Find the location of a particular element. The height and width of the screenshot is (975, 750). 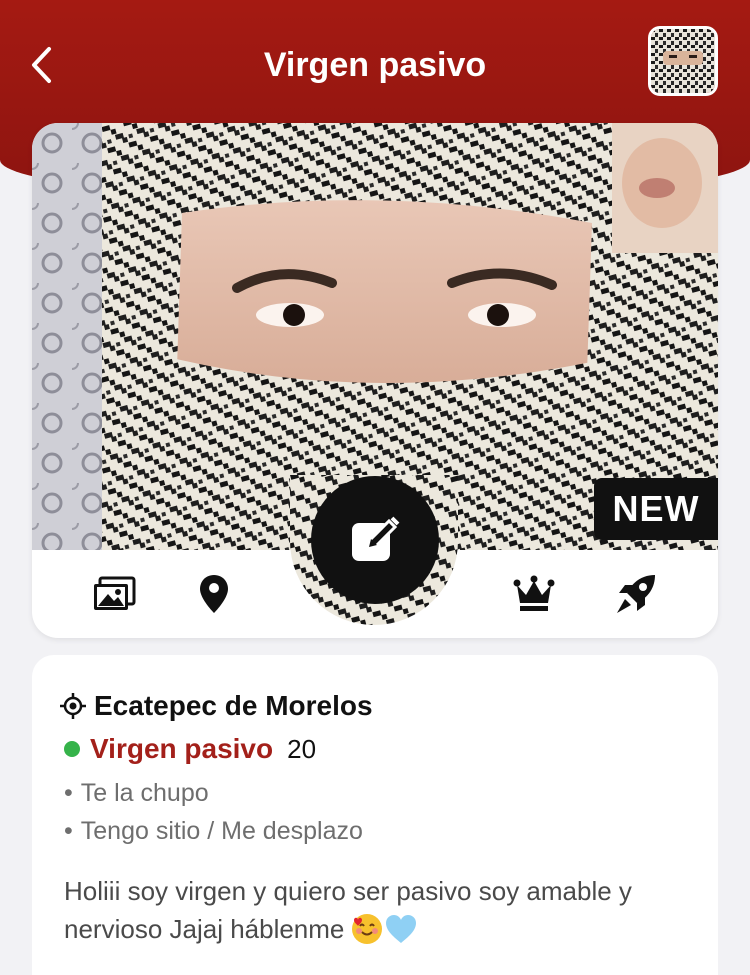

name-row: Virgen pasivo 20 is located at coordinates (190, 749).